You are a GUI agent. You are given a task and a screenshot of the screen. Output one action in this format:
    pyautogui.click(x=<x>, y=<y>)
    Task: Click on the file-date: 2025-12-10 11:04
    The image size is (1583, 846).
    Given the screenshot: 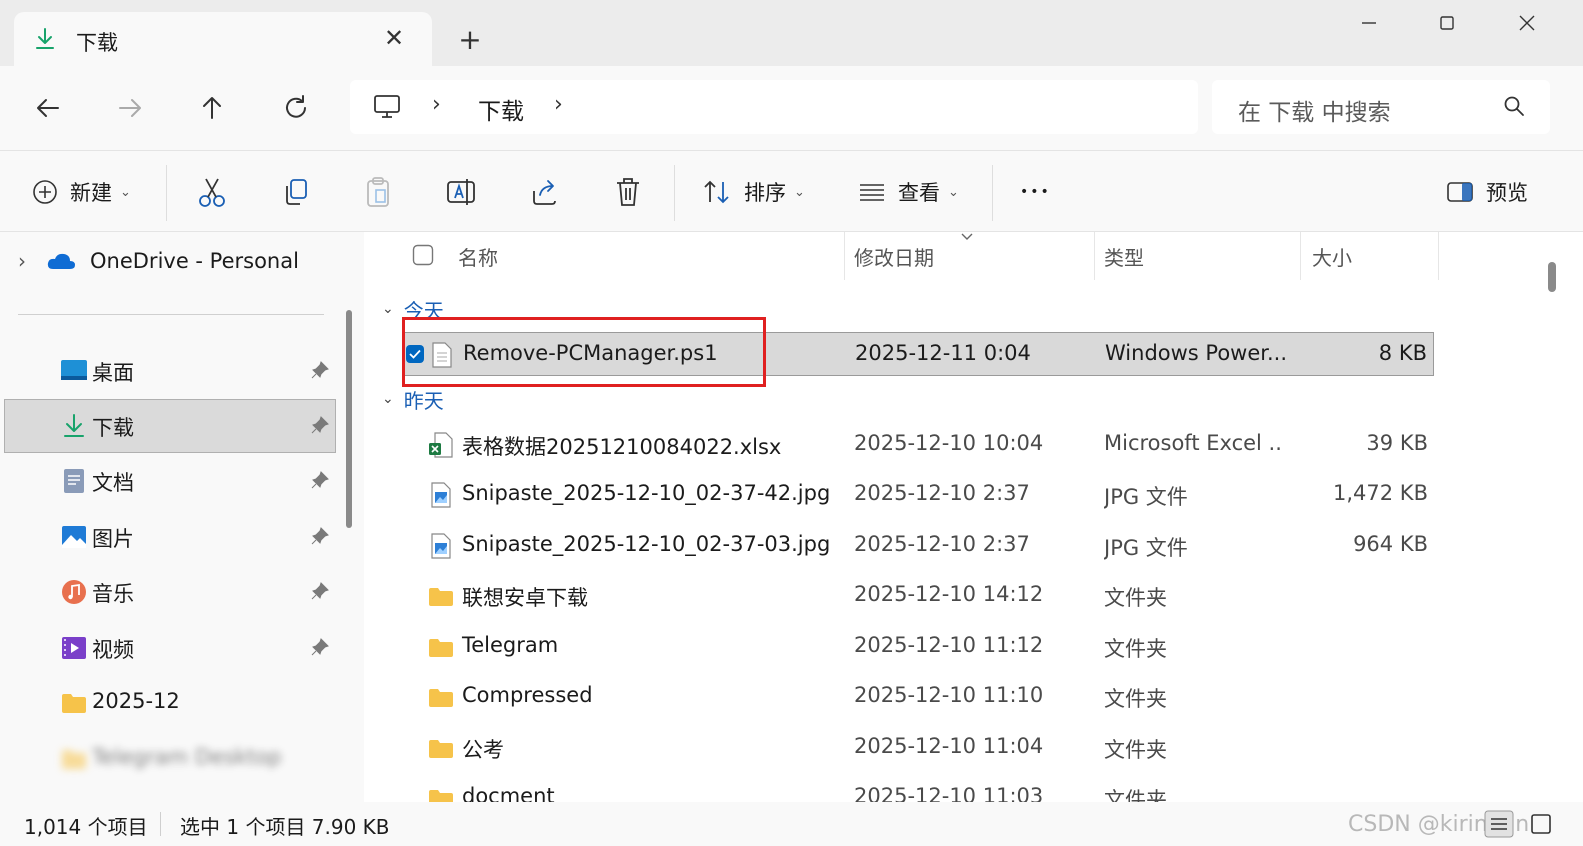 What is the action you would take?
    pyautogui.click(x=949, y=746)
    